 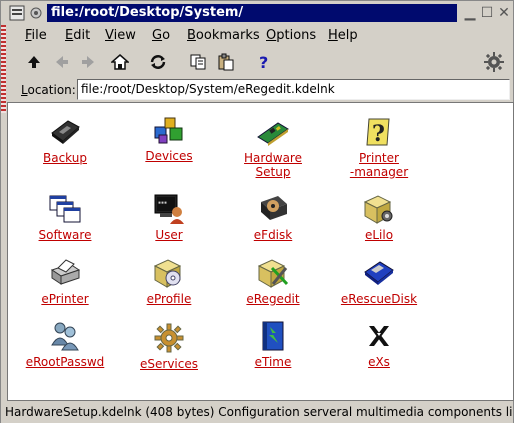 What do you see at coordinates (379, 172) in the screenshot?
I see `item-label-line2: -manager` at bounding box center [379, 172].